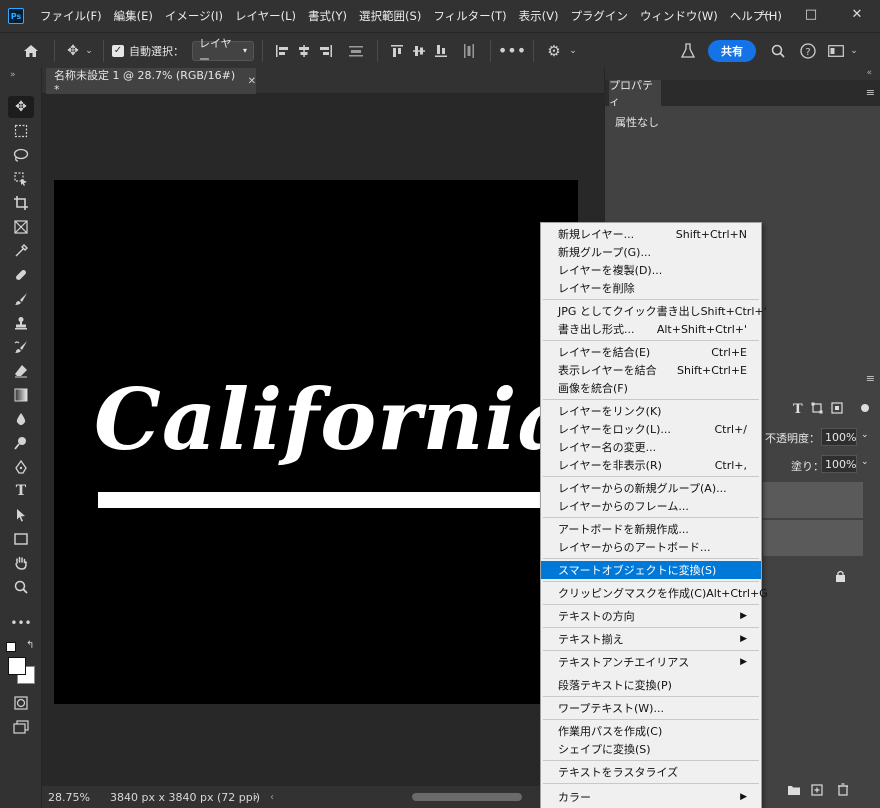 Image resolution: width=880 pixels, height=808 pixels. What do you see at coordinates (13, 75) in the screenshot?
I see `collapse-icon: »` at bounding box center [13, 75].